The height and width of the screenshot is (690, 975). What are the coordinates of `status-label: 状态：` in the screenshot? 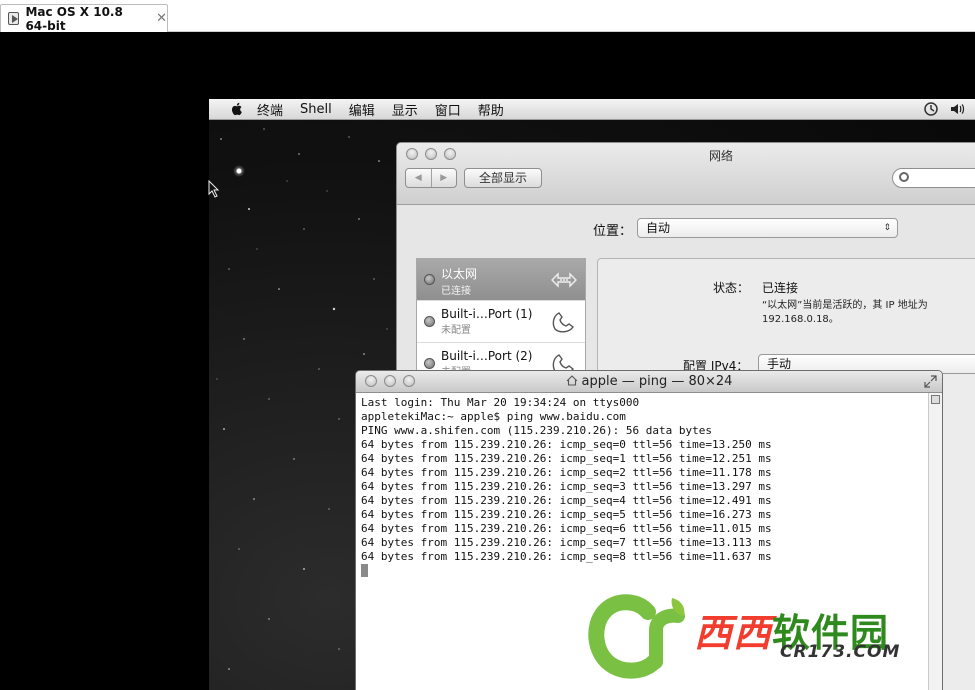 It's located at (731, 288).